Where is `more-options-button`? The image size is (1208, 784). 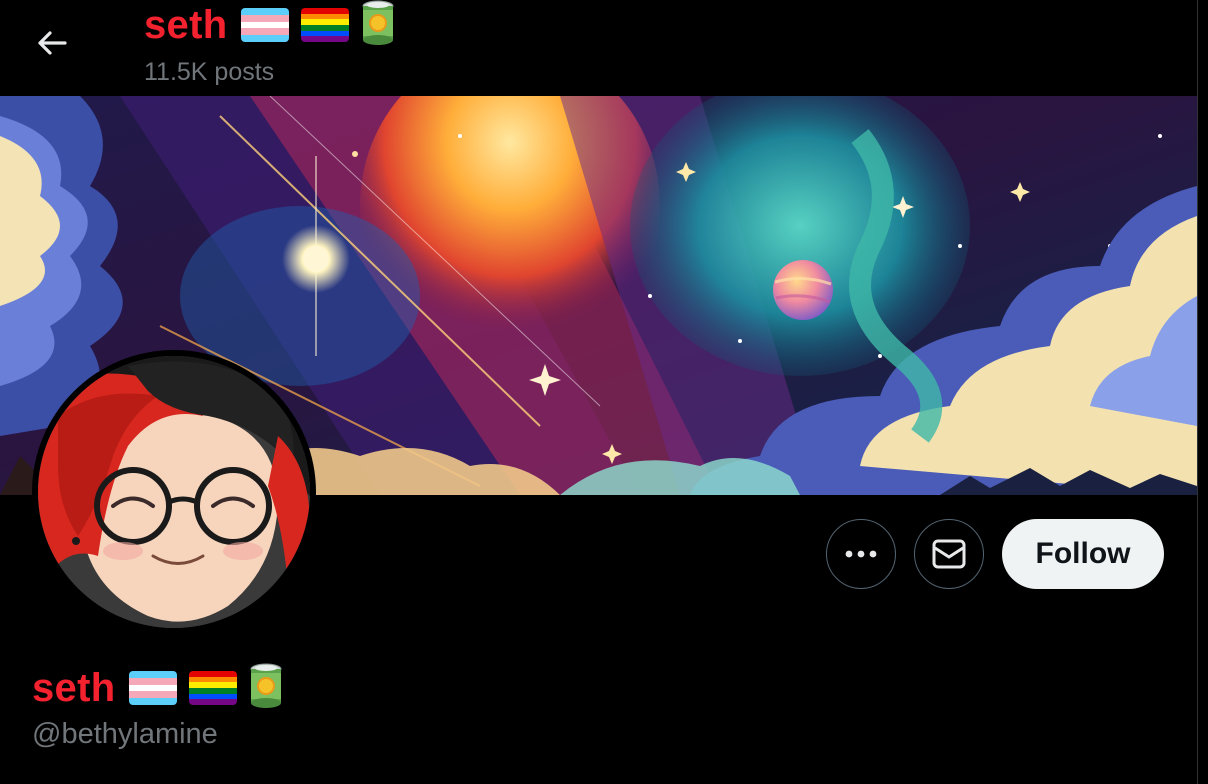 more-options-button is located at coordinates (861, 554).